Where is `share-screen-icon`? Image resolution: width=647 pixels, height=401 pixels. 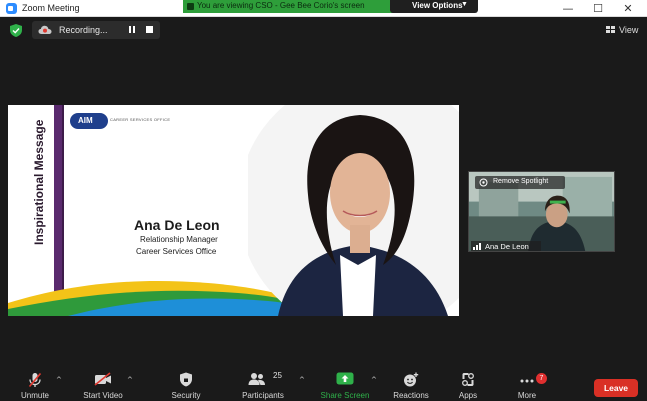
share-screen-icon is located at coordinates (345, 378).